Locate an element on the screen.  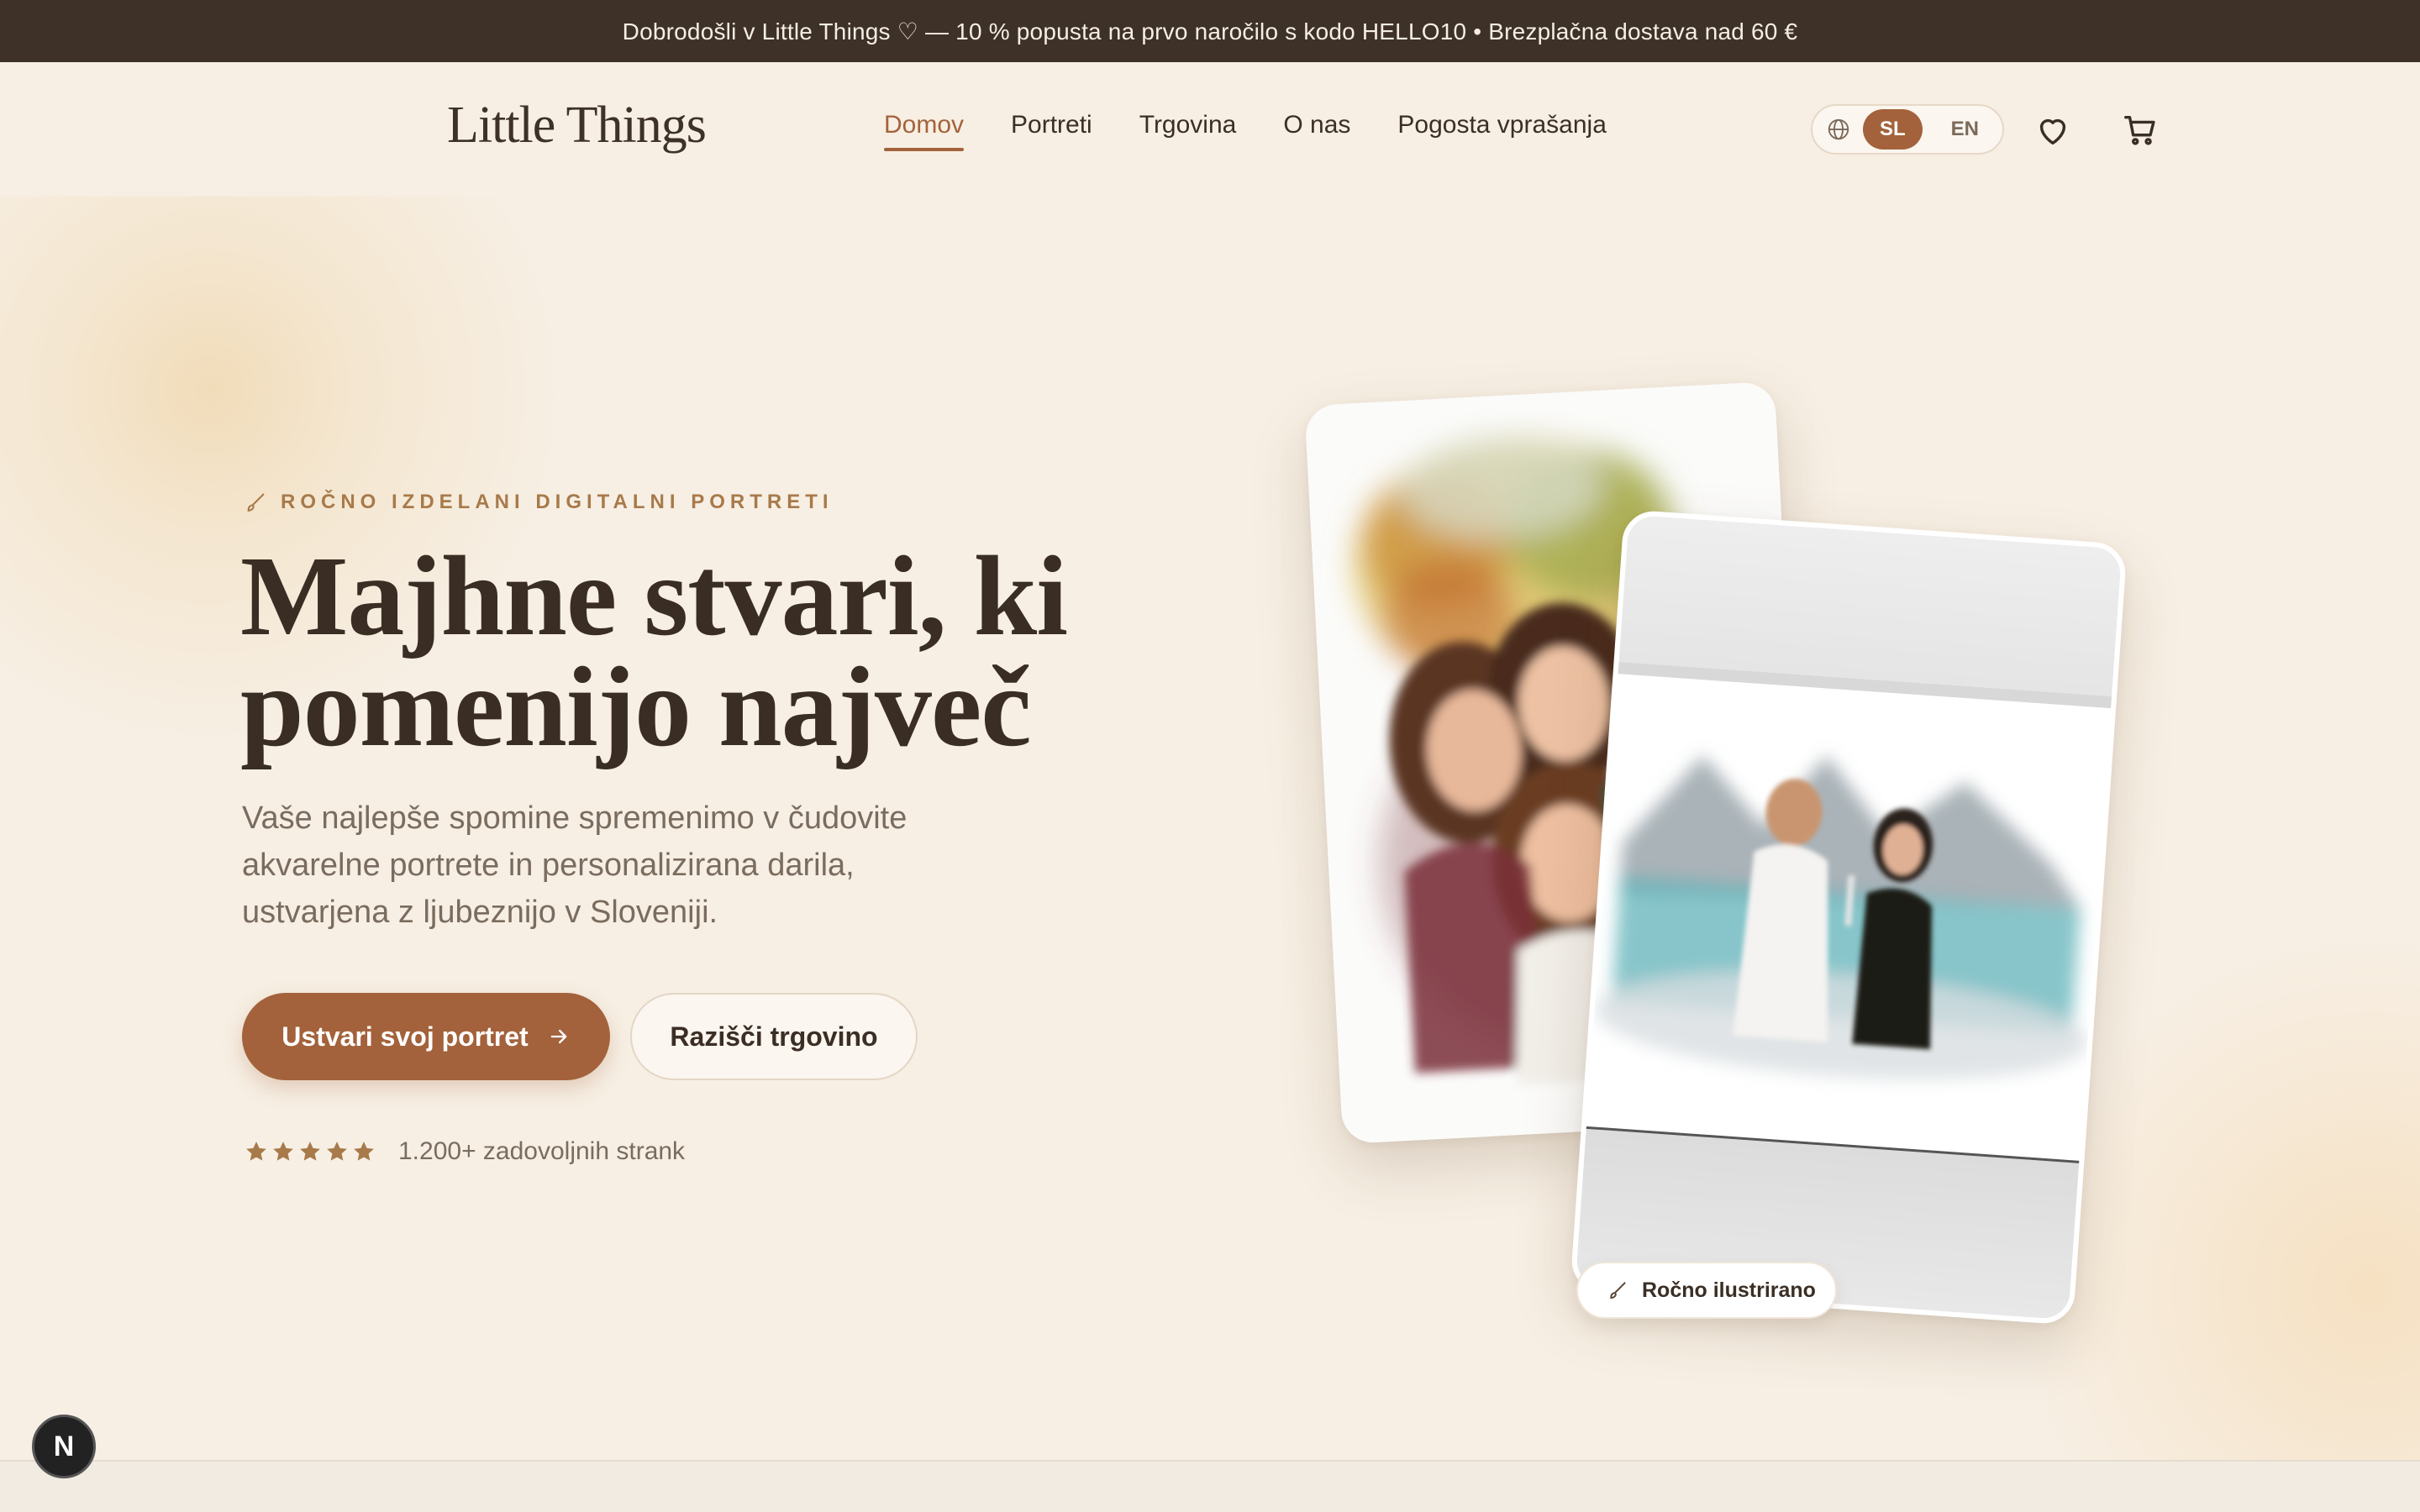
hero-eyebrow: ROČNO IZDELANI DIGITALNI PORTRETI is located at coordinates (539, 502).